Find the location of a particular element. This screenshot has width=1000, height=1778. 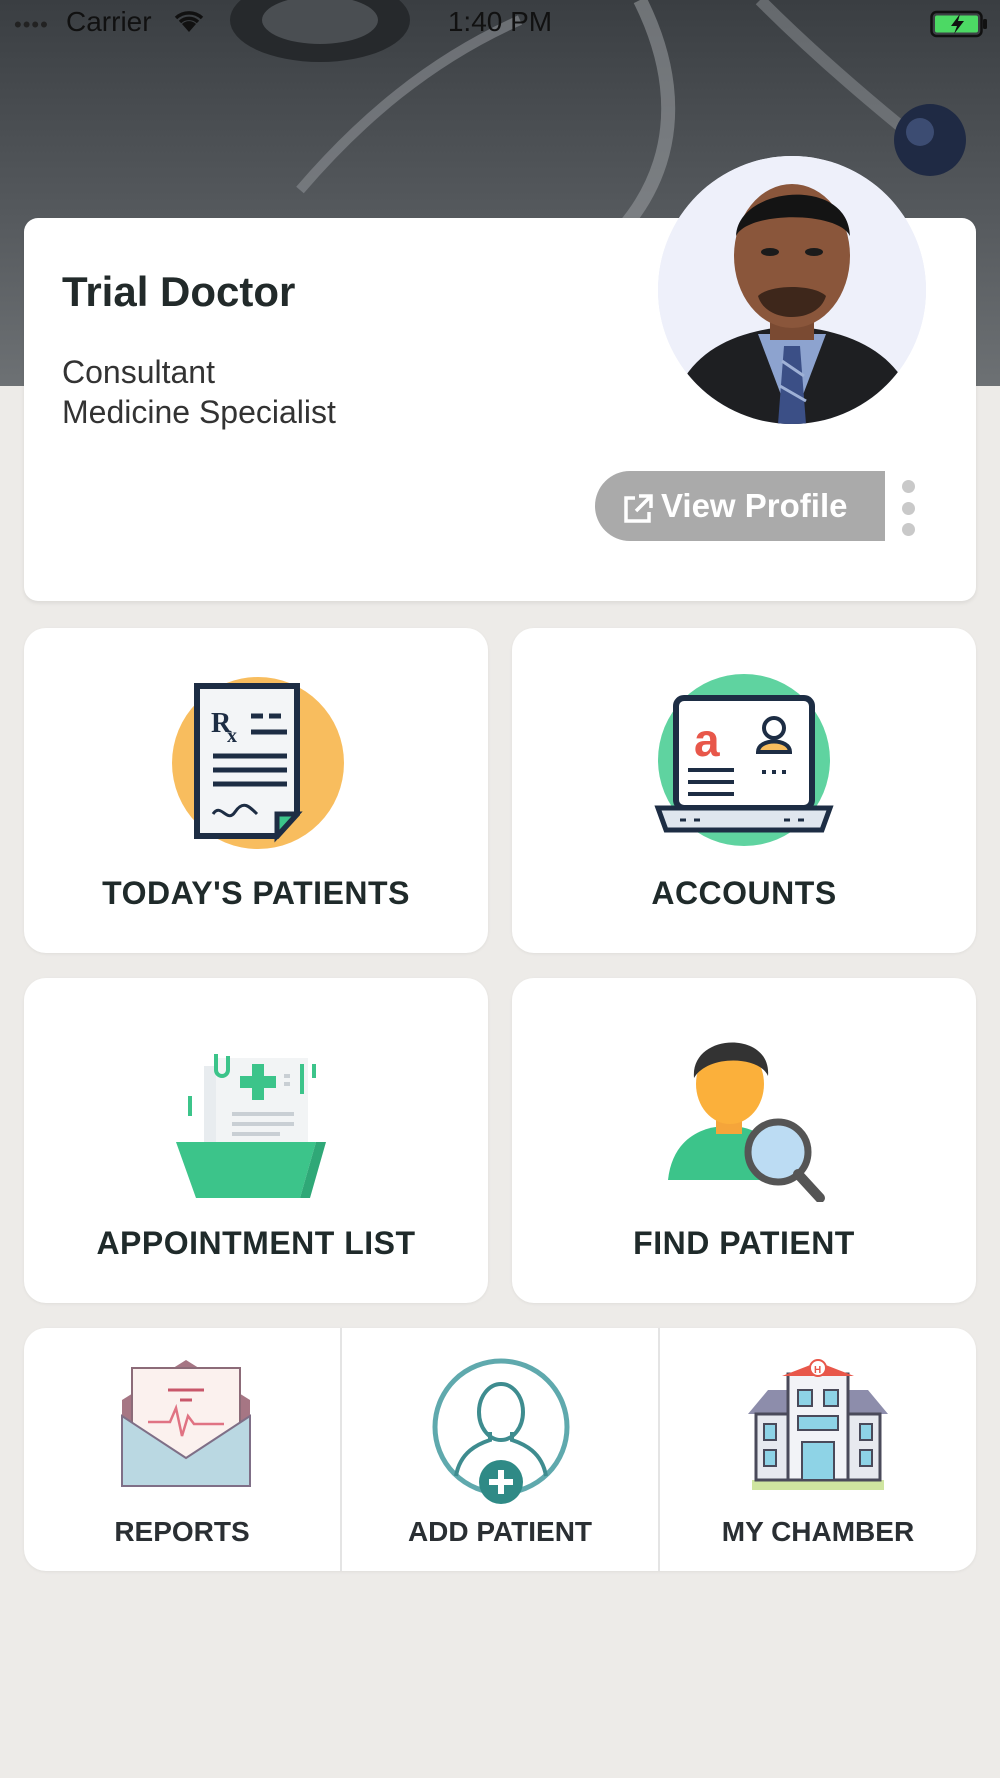

hospital-building-icon: H is located at coordinates (818, 1425).